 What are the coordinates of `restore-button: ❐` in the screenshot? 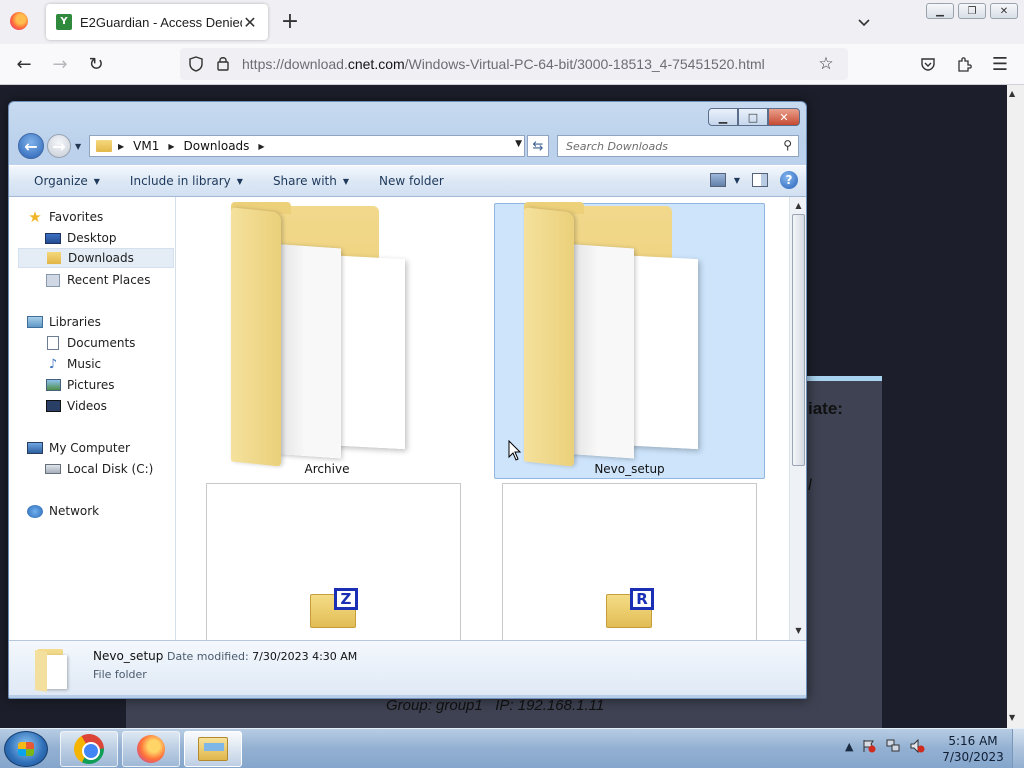 It's located at (972, 11).